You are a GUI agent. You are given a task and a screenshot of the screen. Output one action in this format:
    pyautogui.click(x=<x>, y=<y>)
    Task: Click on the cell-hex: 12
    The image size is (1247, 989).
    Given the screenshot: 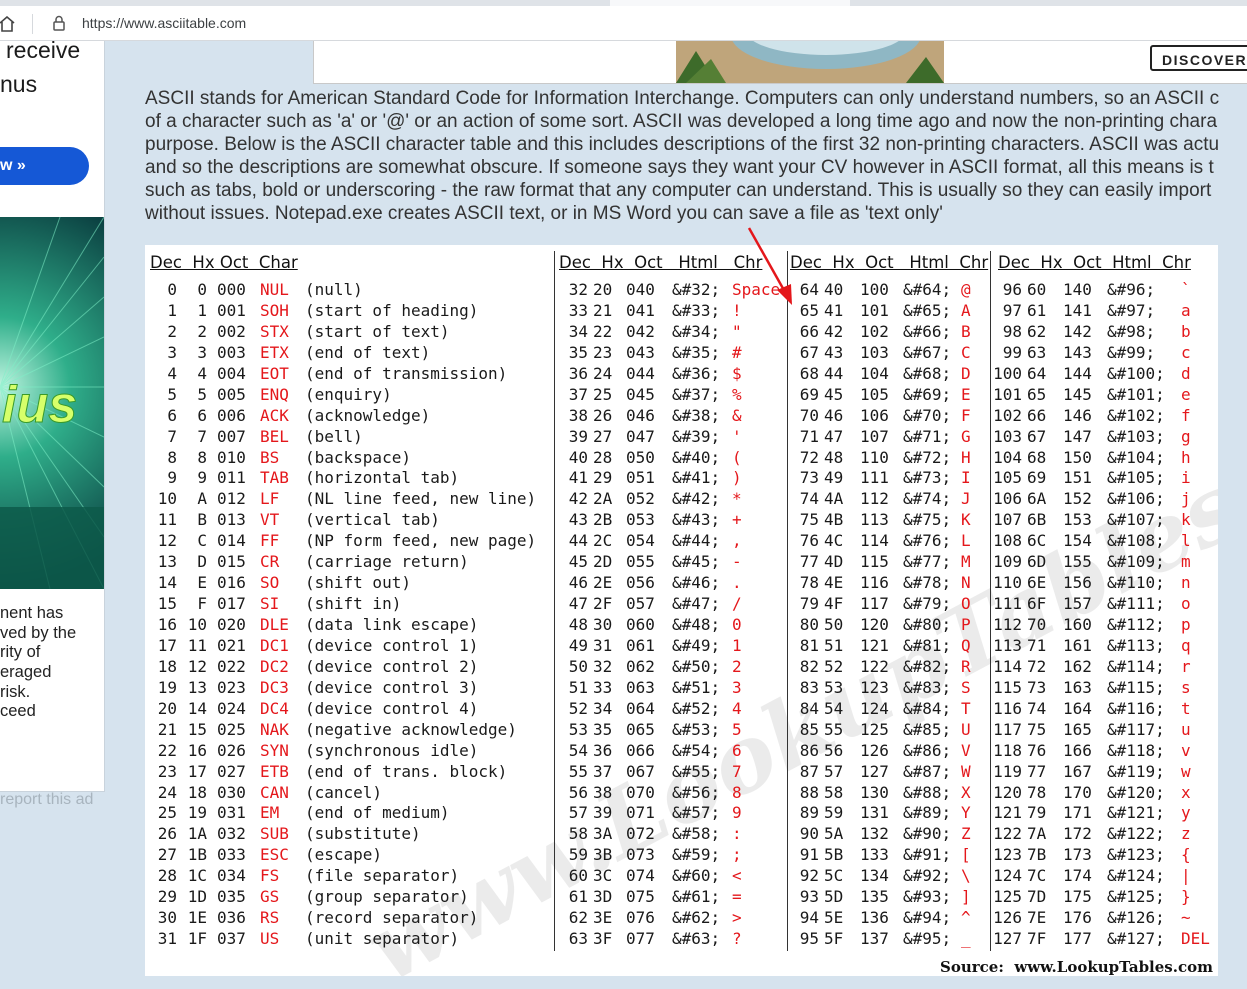 What is the action you would take?
    pyautogui.click(x=197, y=666)
    